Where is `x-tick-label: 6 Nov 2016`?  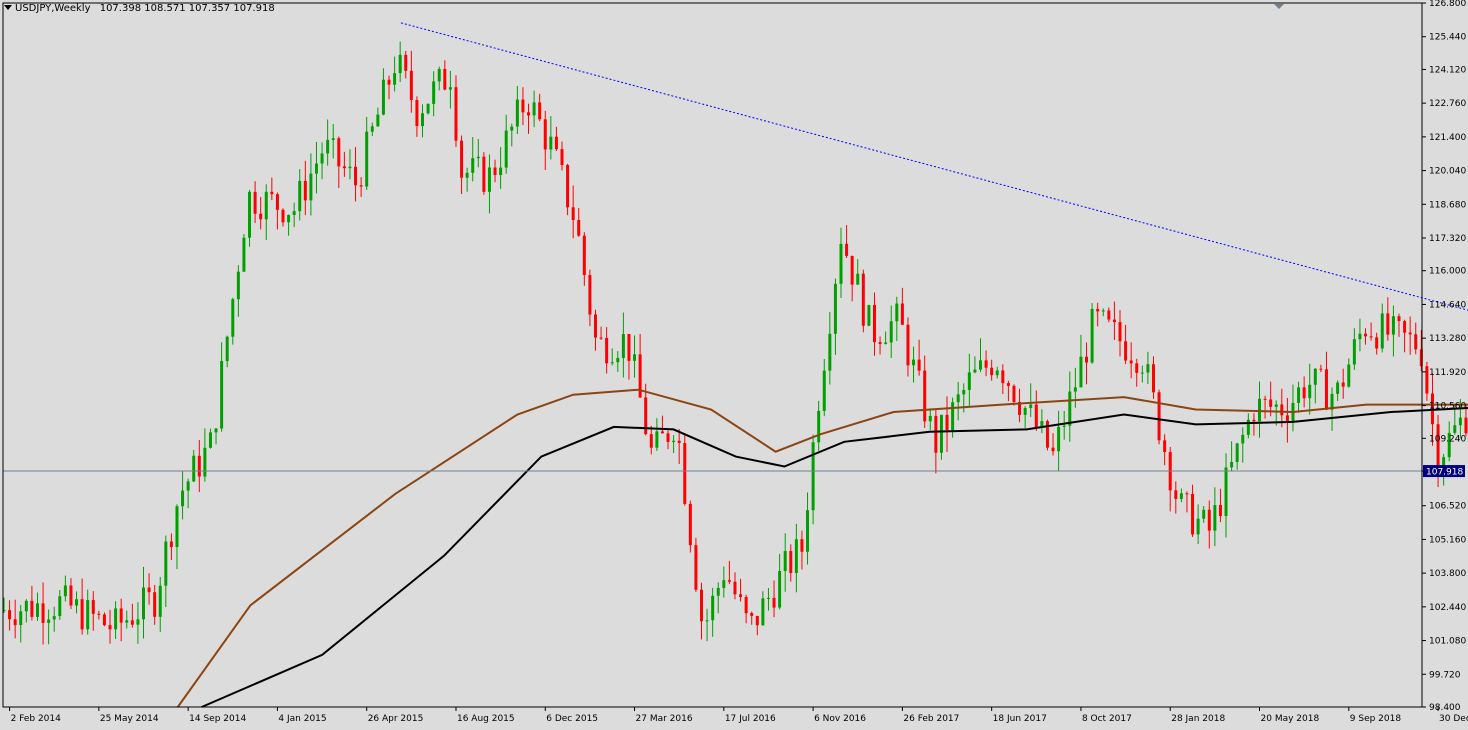
x-tick-label: 6 Nov 2016 is located at coordinates (840, 719).